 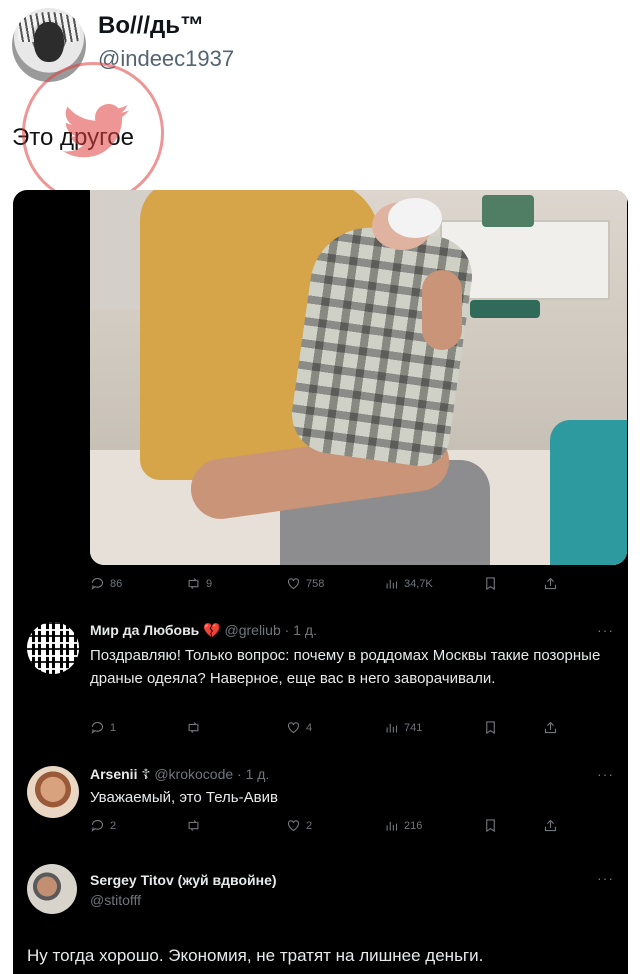 I want to click on like-button: 4, so click(x=299, y=727).